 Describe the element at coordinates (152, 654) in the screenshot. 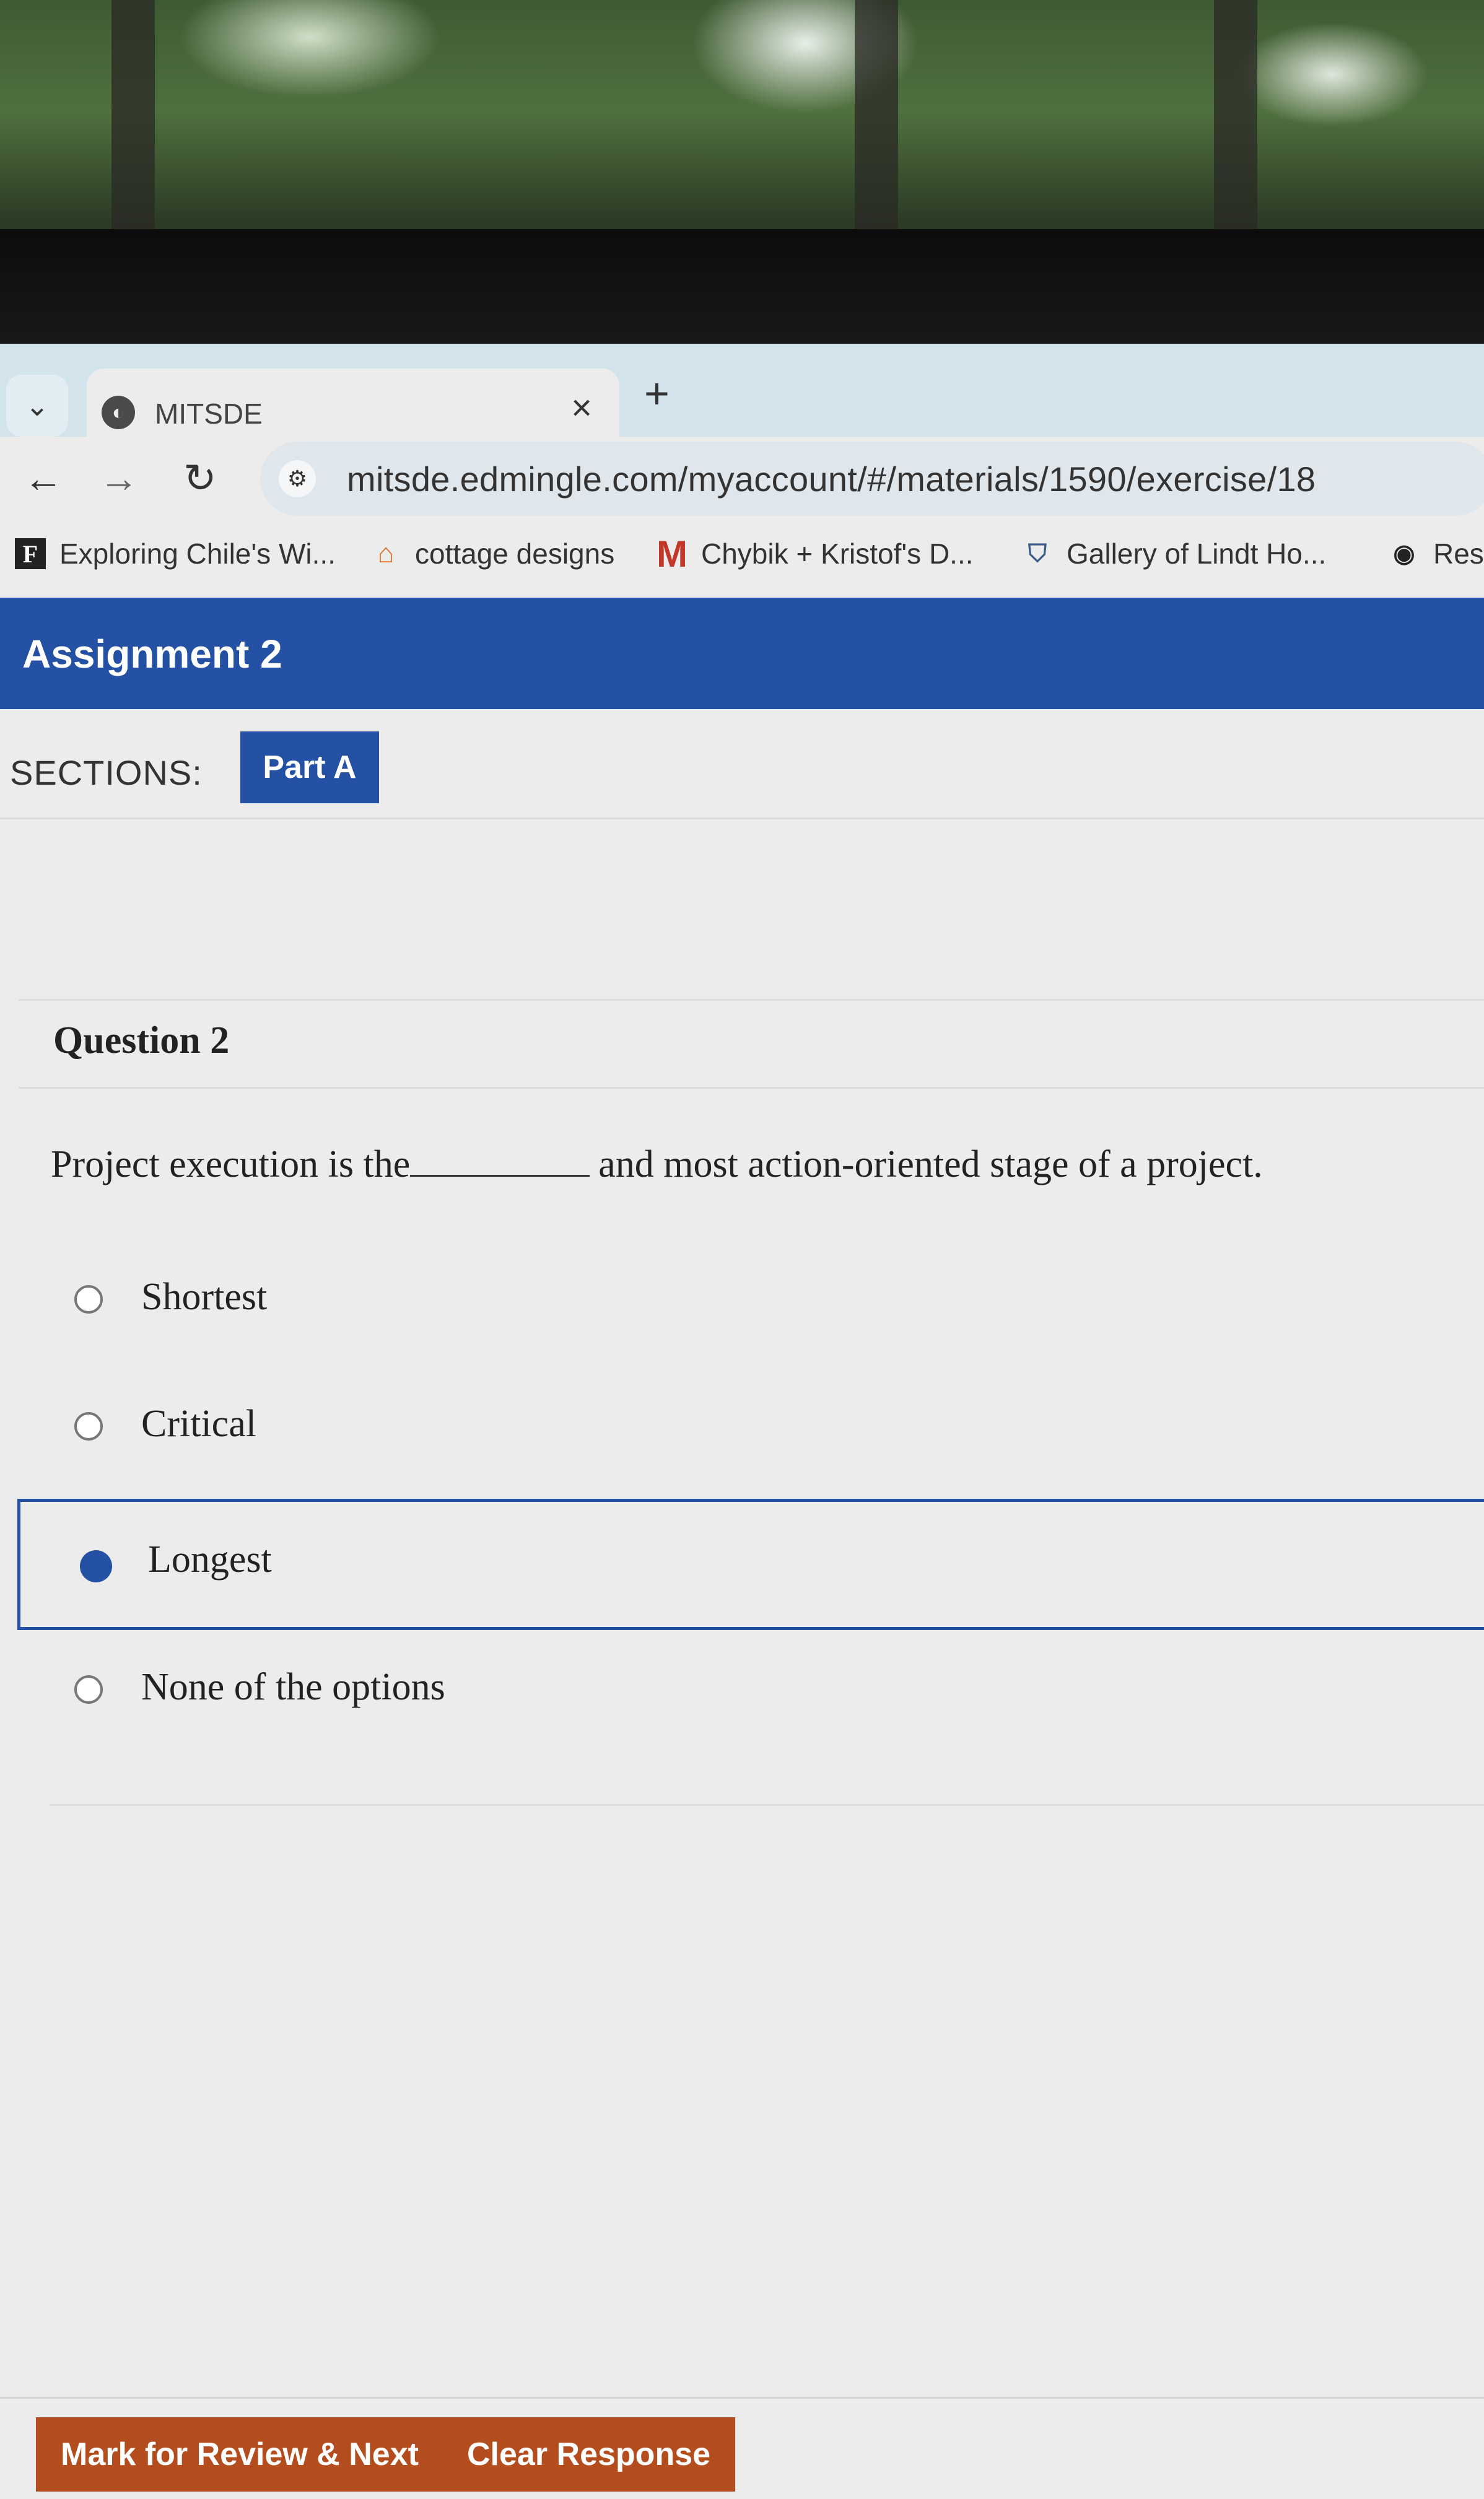

I see `assignment-title: Assignment 2` at that location.